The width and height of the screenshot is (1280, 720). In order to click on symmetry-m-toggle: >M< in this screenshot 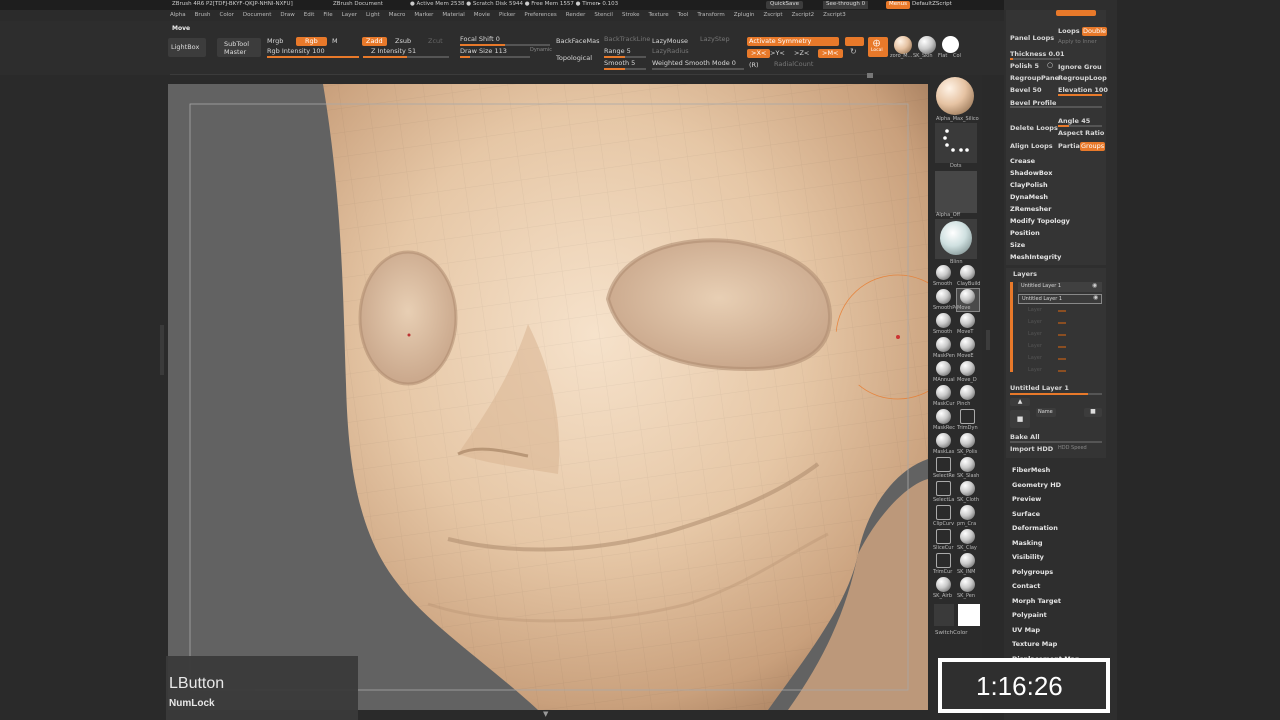, I will do `click(830, 53)`.